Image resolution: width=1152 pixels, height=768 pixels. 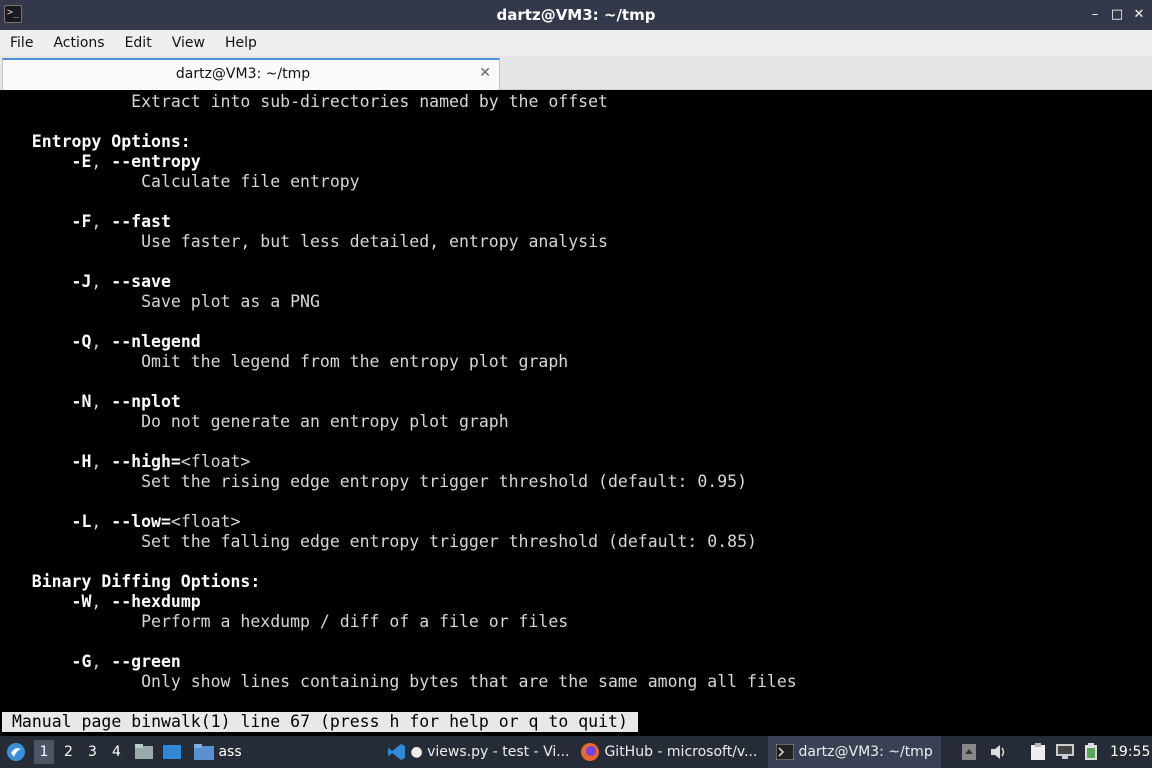 I want to click on terminal-line: -Q, --nlegend, so click(x=101, y=342).